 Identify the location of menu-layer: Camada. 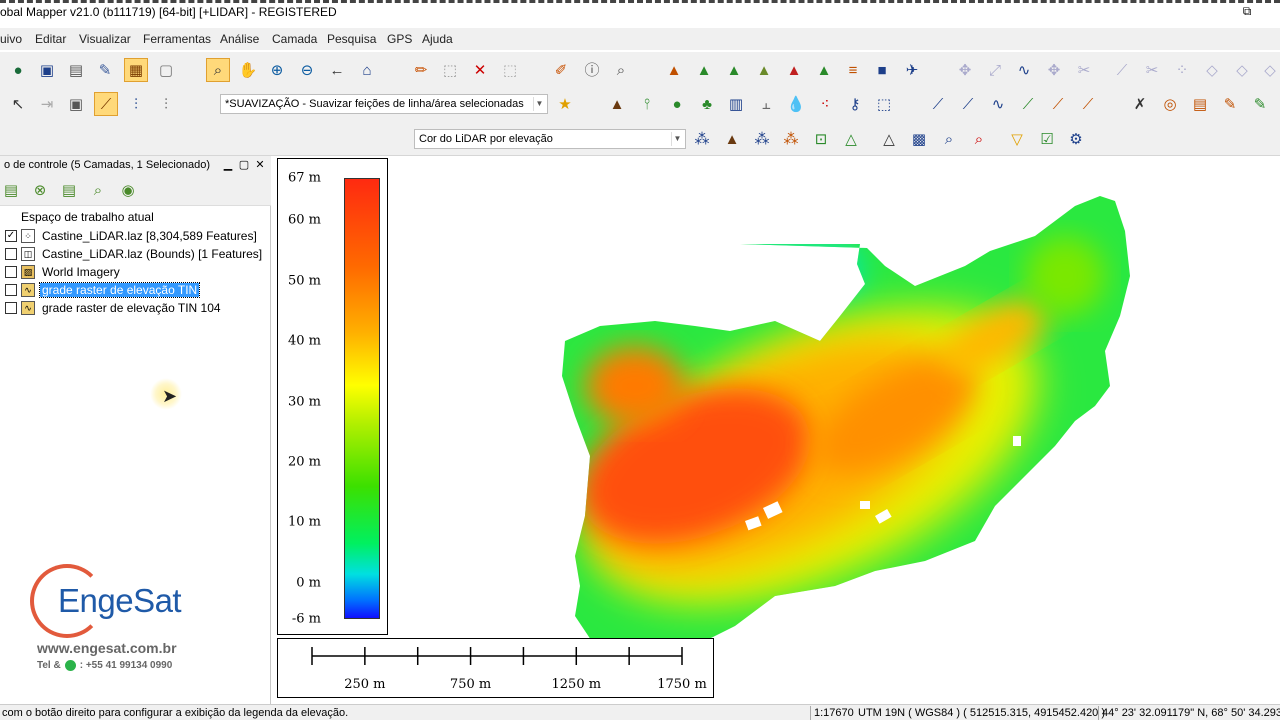
(294, 39).